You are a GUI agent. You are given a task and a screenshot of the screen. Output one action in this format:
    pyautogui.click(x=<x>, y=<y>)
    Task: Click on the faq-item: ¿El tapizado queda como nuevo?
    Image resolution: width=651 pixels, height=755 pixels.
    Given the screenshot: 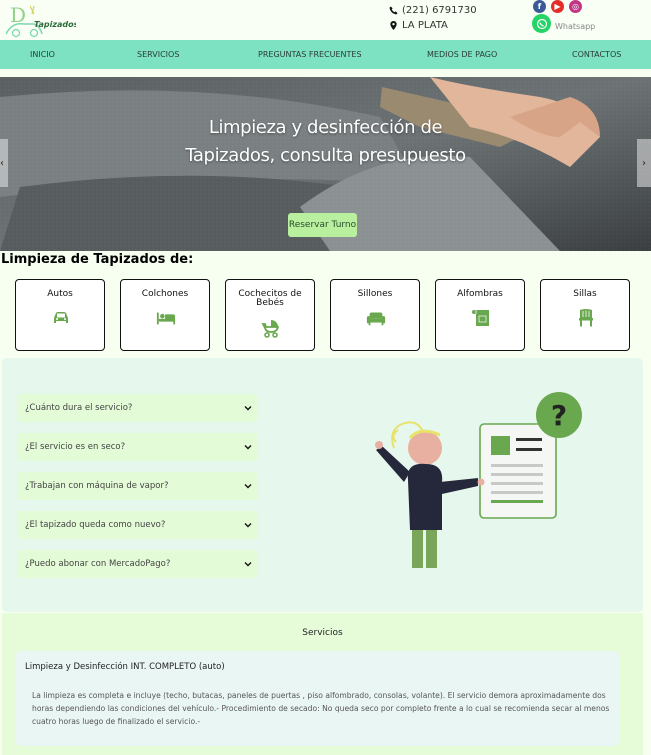 What is the action you would take?
    pyautogui.click(x=137, y=525)
    